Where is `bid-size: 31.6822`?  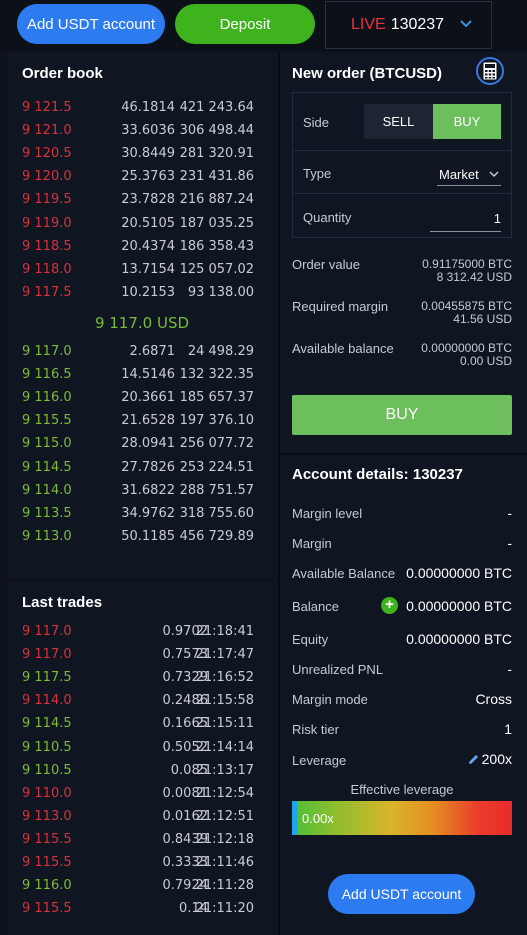 bid-size: 31.6822 is located at coordinates (148, 490).